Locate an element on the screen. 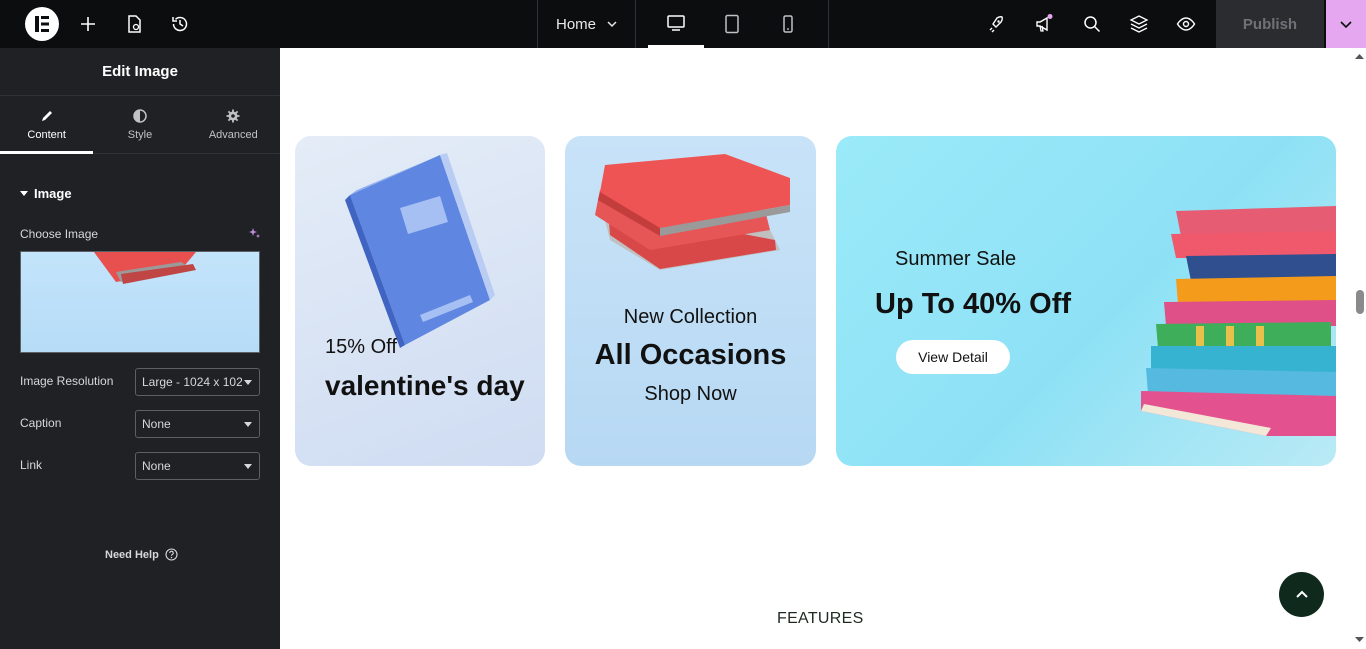 The width and height of the screenshot is (1366, 649). announcements-icon is located at coordinates (1044, 24).